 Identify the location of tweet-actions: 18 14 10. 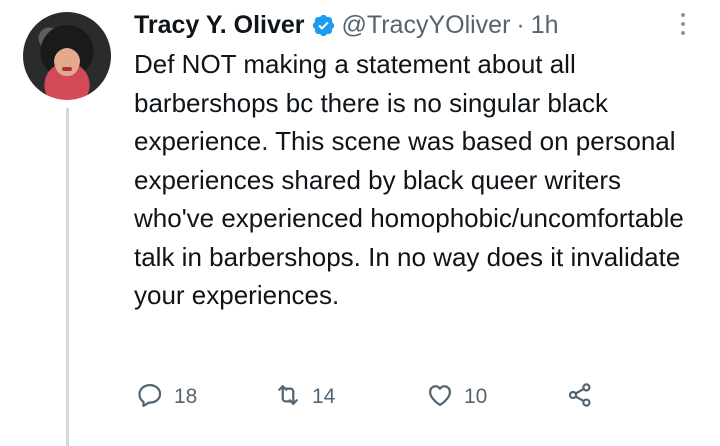
(414, 397).